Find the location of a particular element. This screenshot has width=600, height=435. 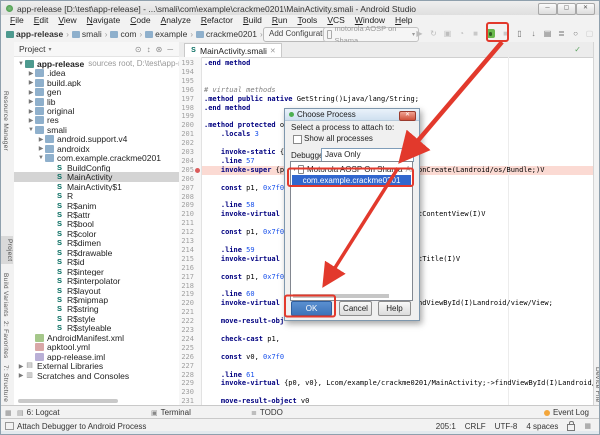

tree-item-r-id: S R$id is located at coordinates (96, 262).